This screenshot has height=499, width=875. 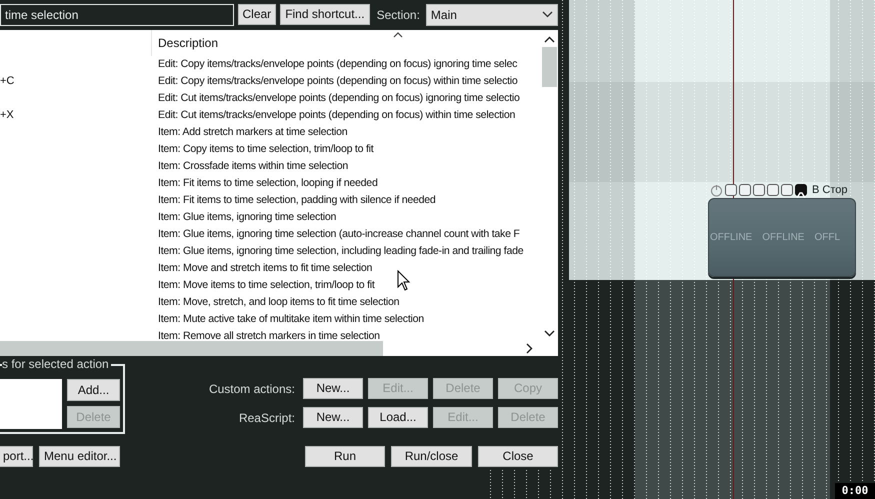 What do you see at coordinates (529, 348) in the screenshot?
I see `scroll-right-icon` at bounding box center [529, 348].